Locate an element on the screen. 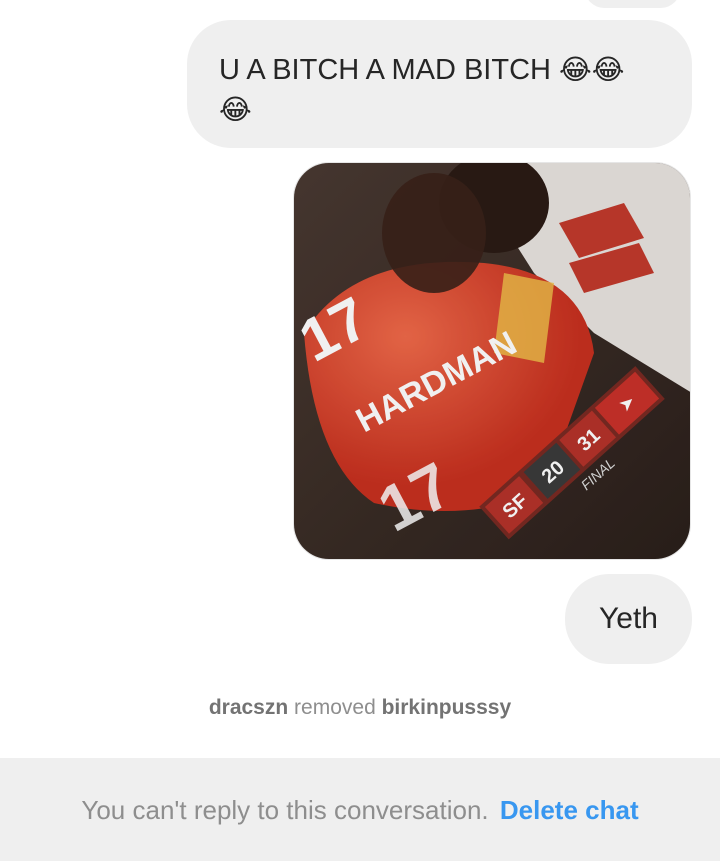 The width and height of the screenshot is (720, 861). message-bubble-2: Yeth is located at coordinates (628, 619).